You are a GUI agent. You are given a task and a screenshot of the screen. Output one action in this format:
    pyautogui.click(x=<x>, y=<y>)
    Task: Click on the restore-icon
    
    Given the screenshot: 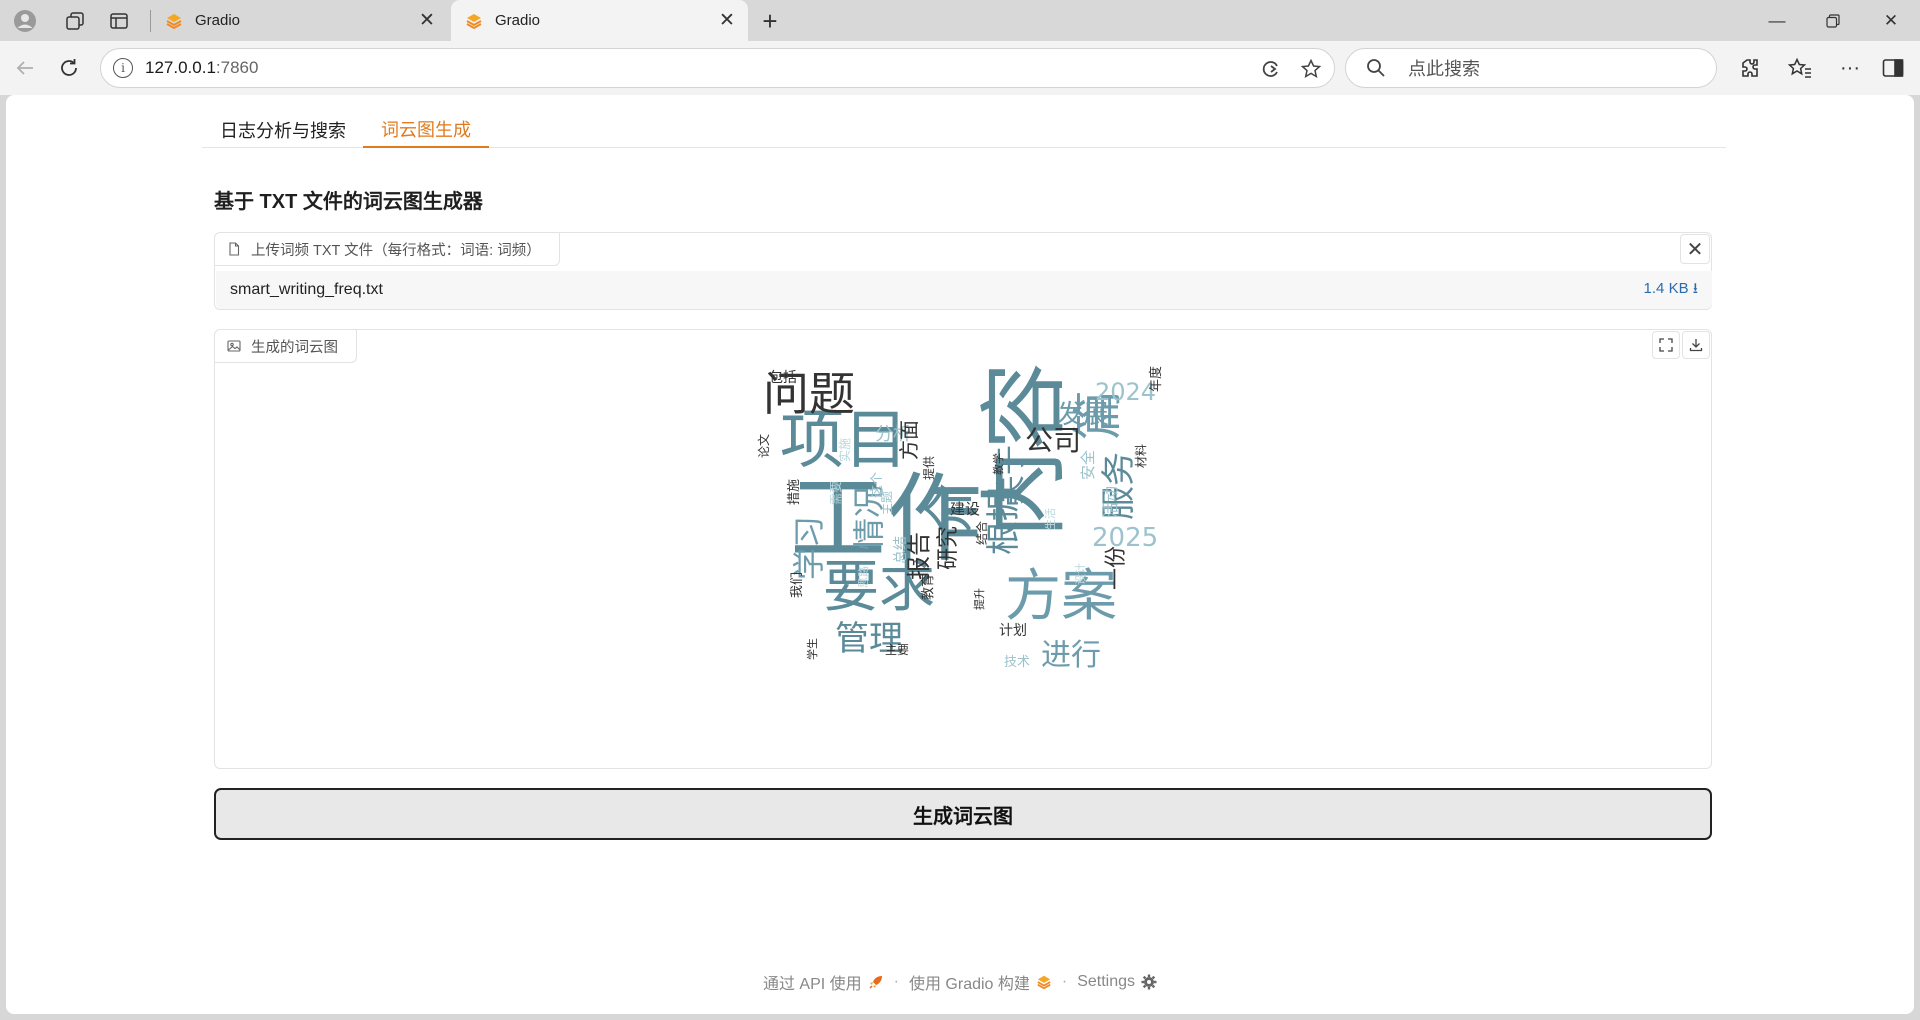 What is the action you would take?
    pyautogui.click(x=1833, y=21)
    